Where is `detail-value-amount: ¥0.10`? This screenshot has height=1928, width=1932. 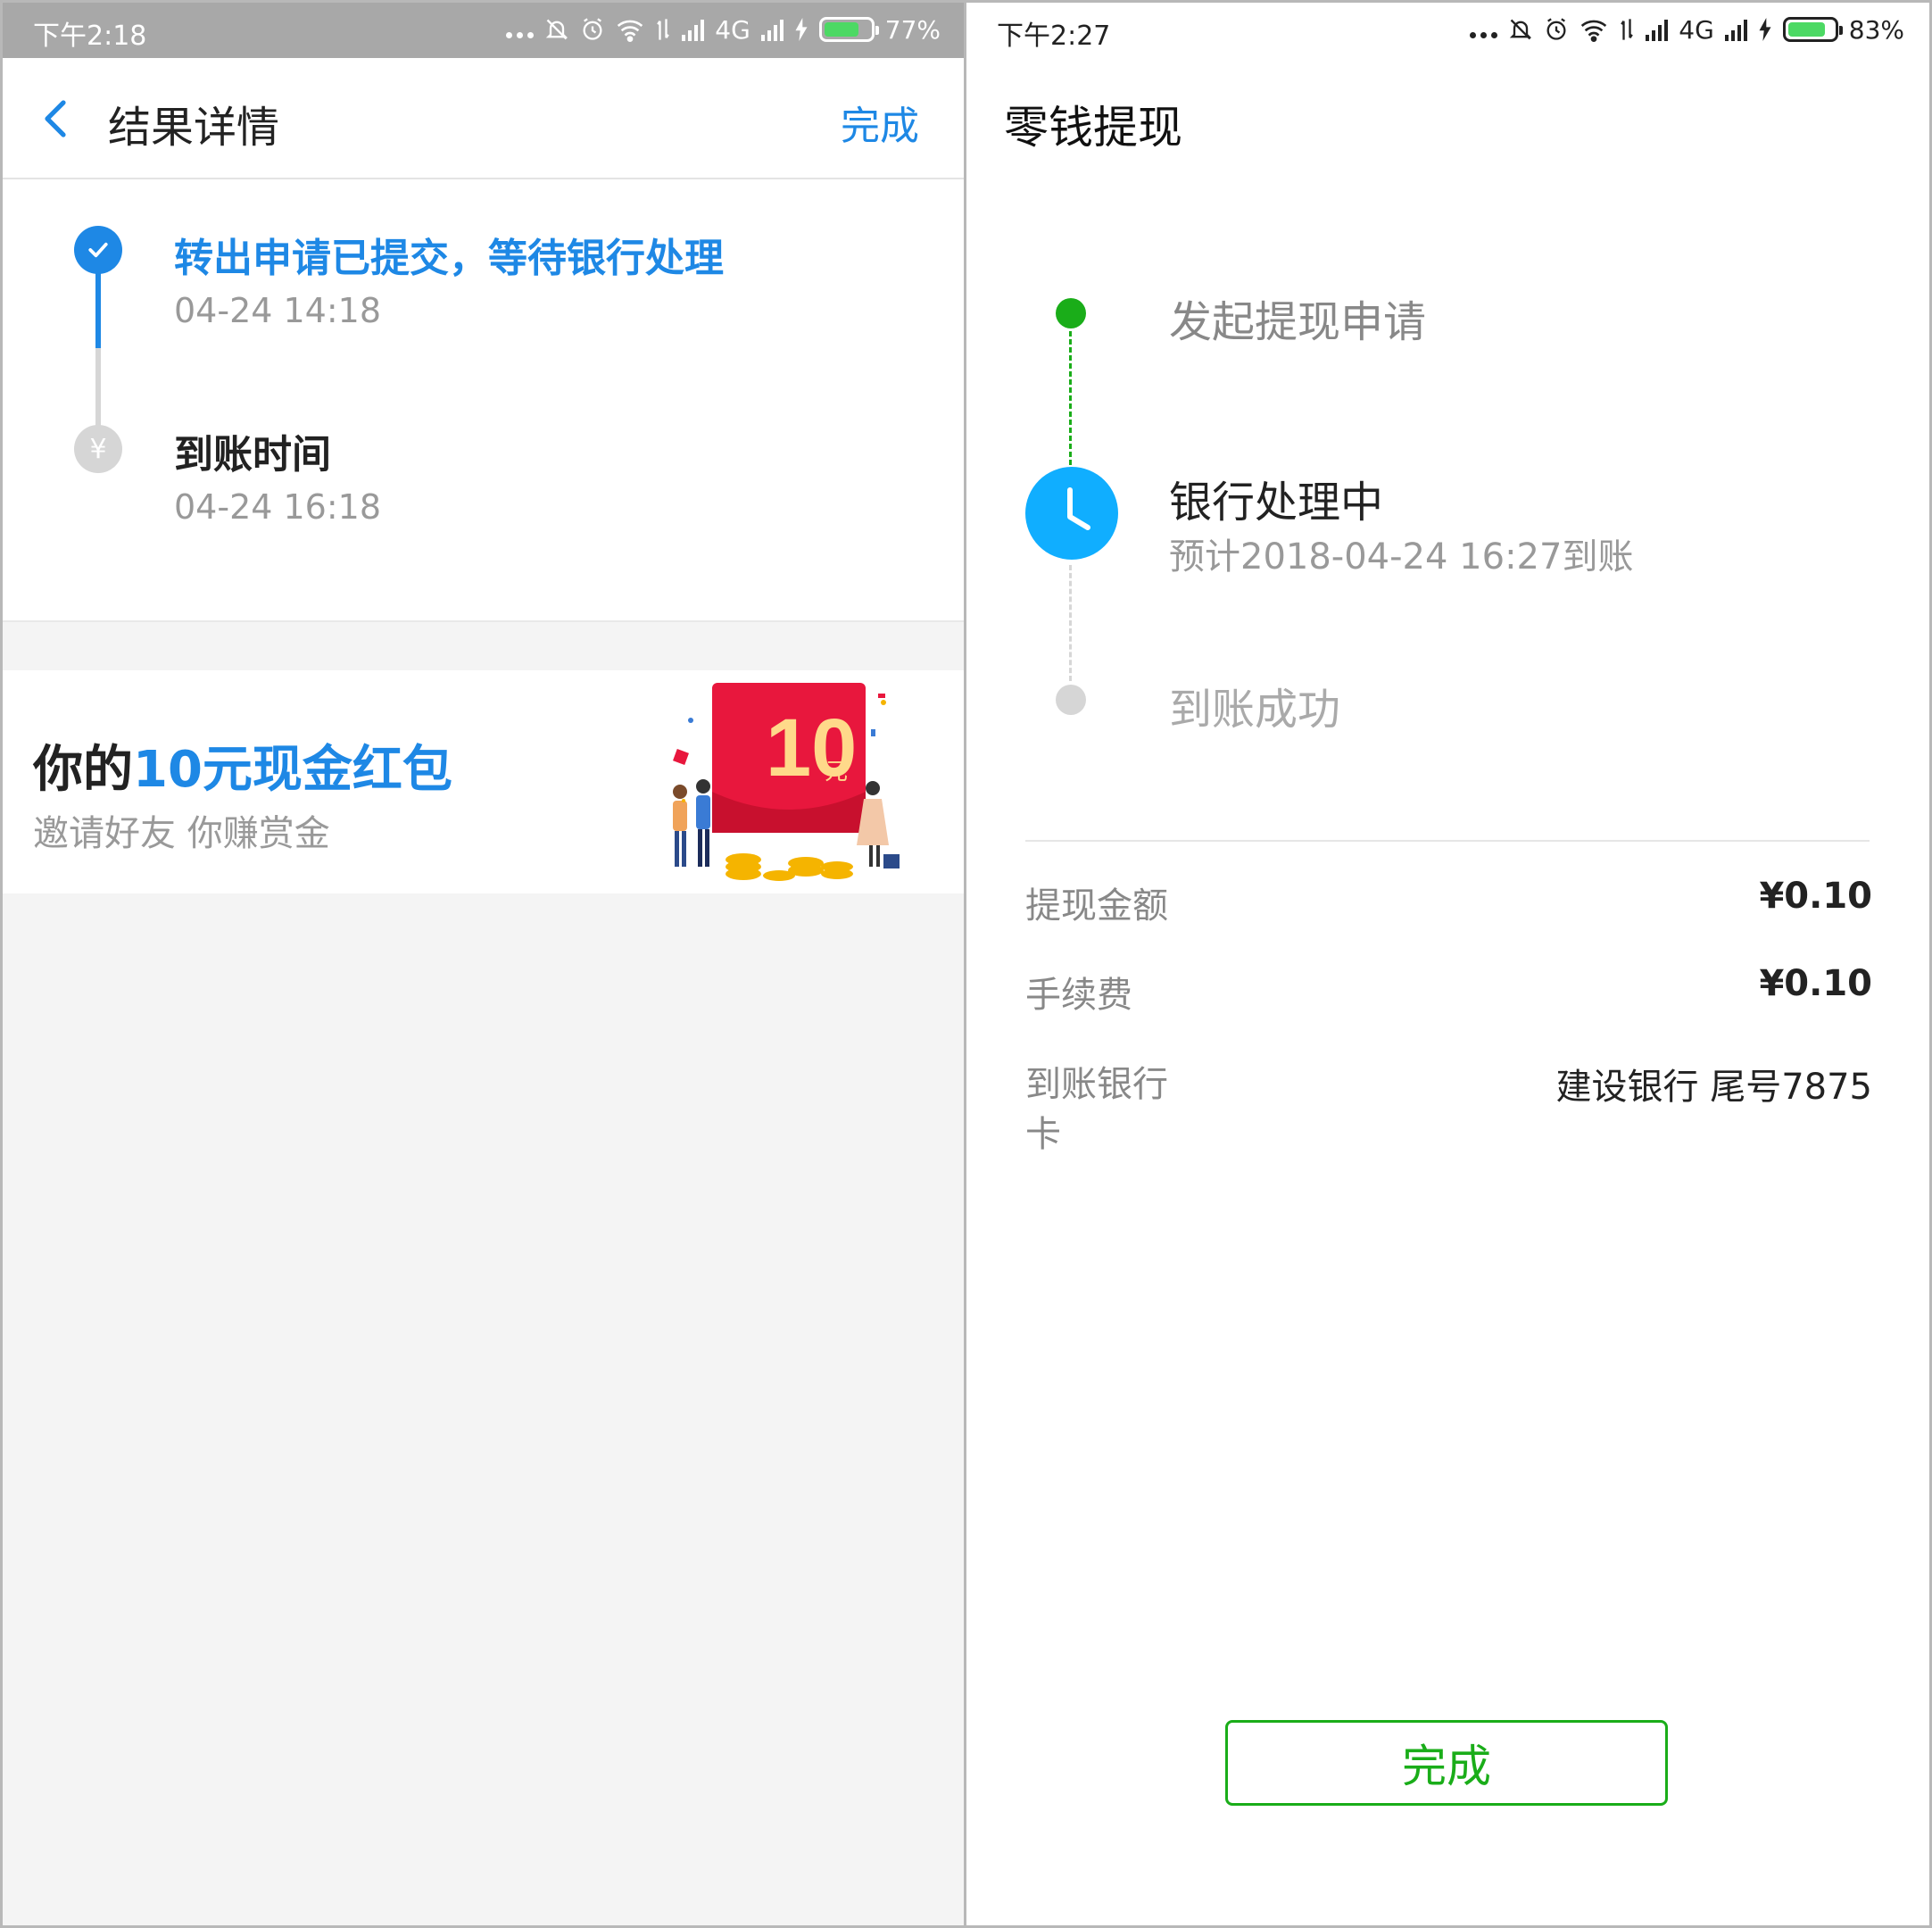
detail-value-amount: ¥0.10 is located at coordinates (1815, 896).